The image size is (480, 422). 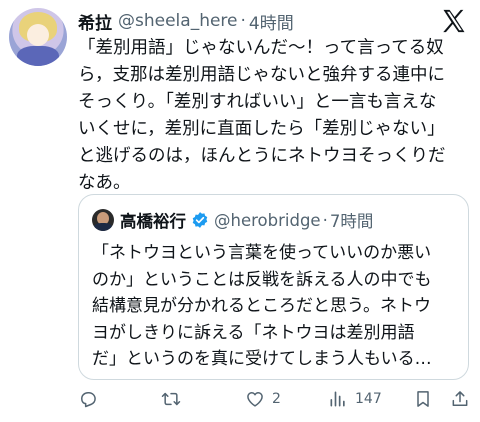 I want to click on bookmark-button, so click(x=423, y=399).